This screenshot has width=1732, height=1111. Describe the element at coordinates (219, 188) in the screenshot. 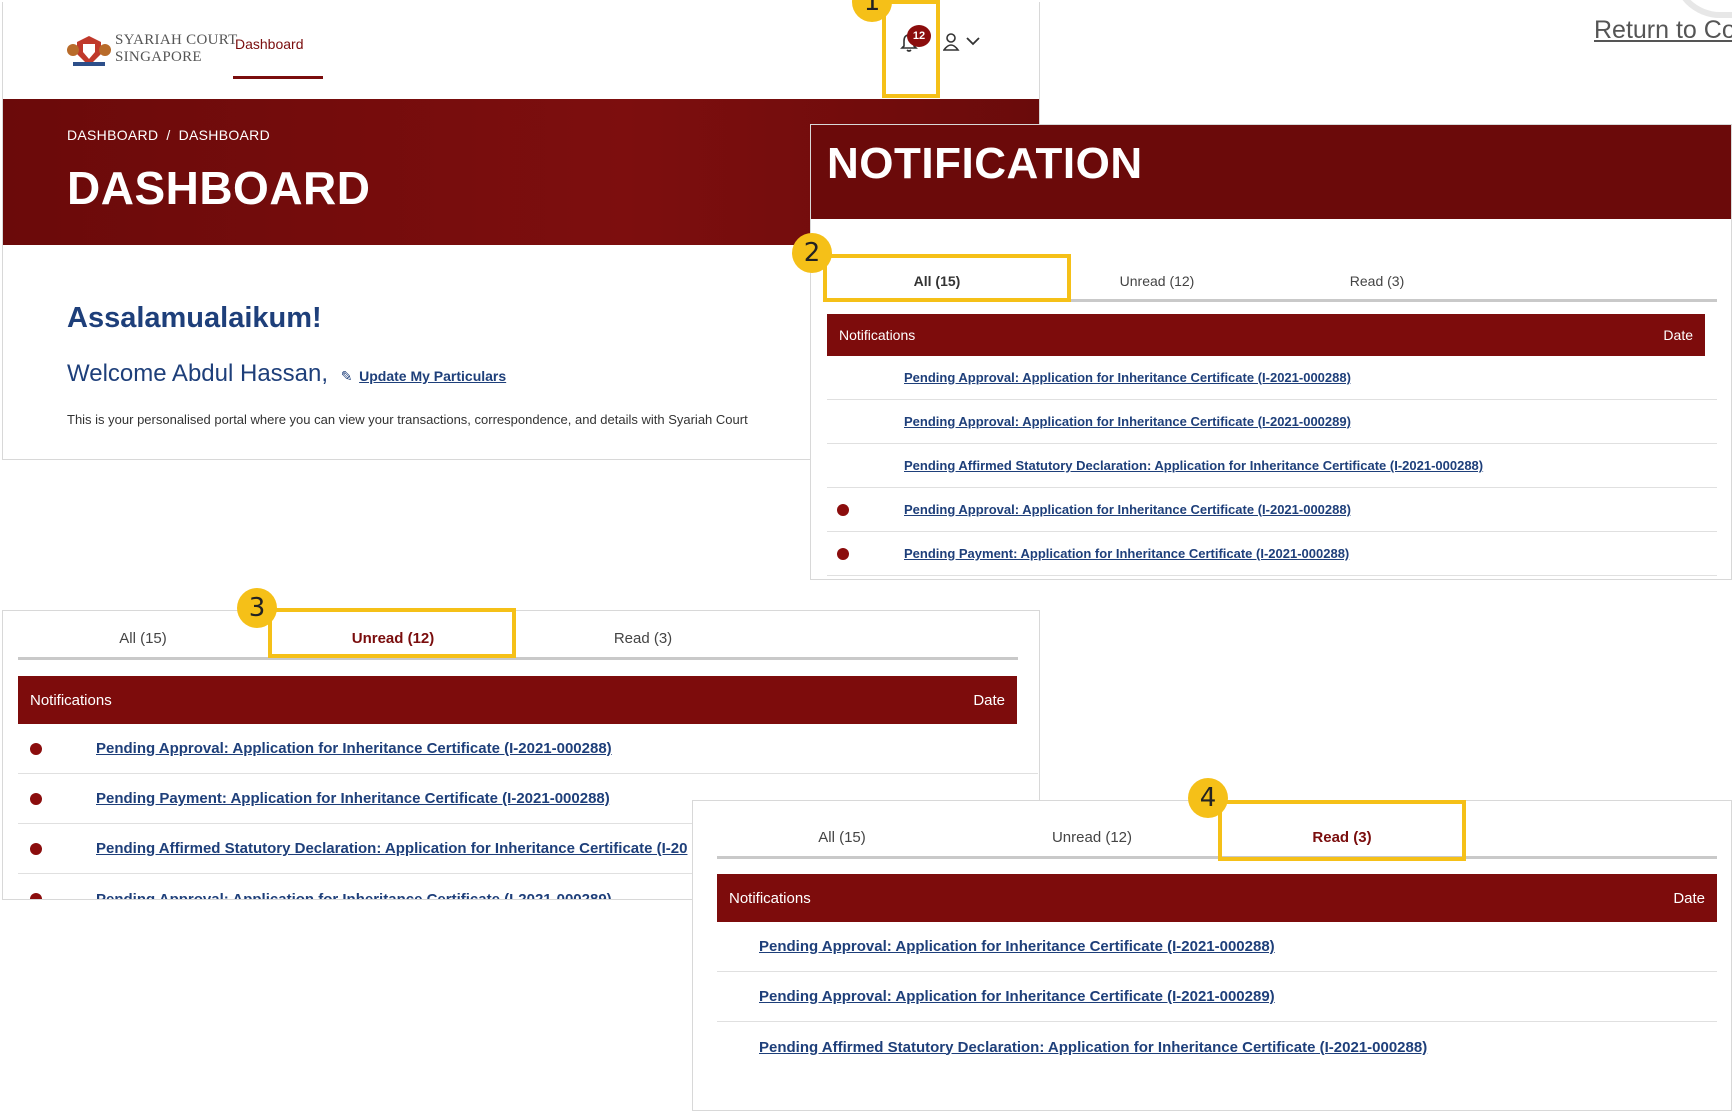

I see `page-title: DASHBOARD` at that location.